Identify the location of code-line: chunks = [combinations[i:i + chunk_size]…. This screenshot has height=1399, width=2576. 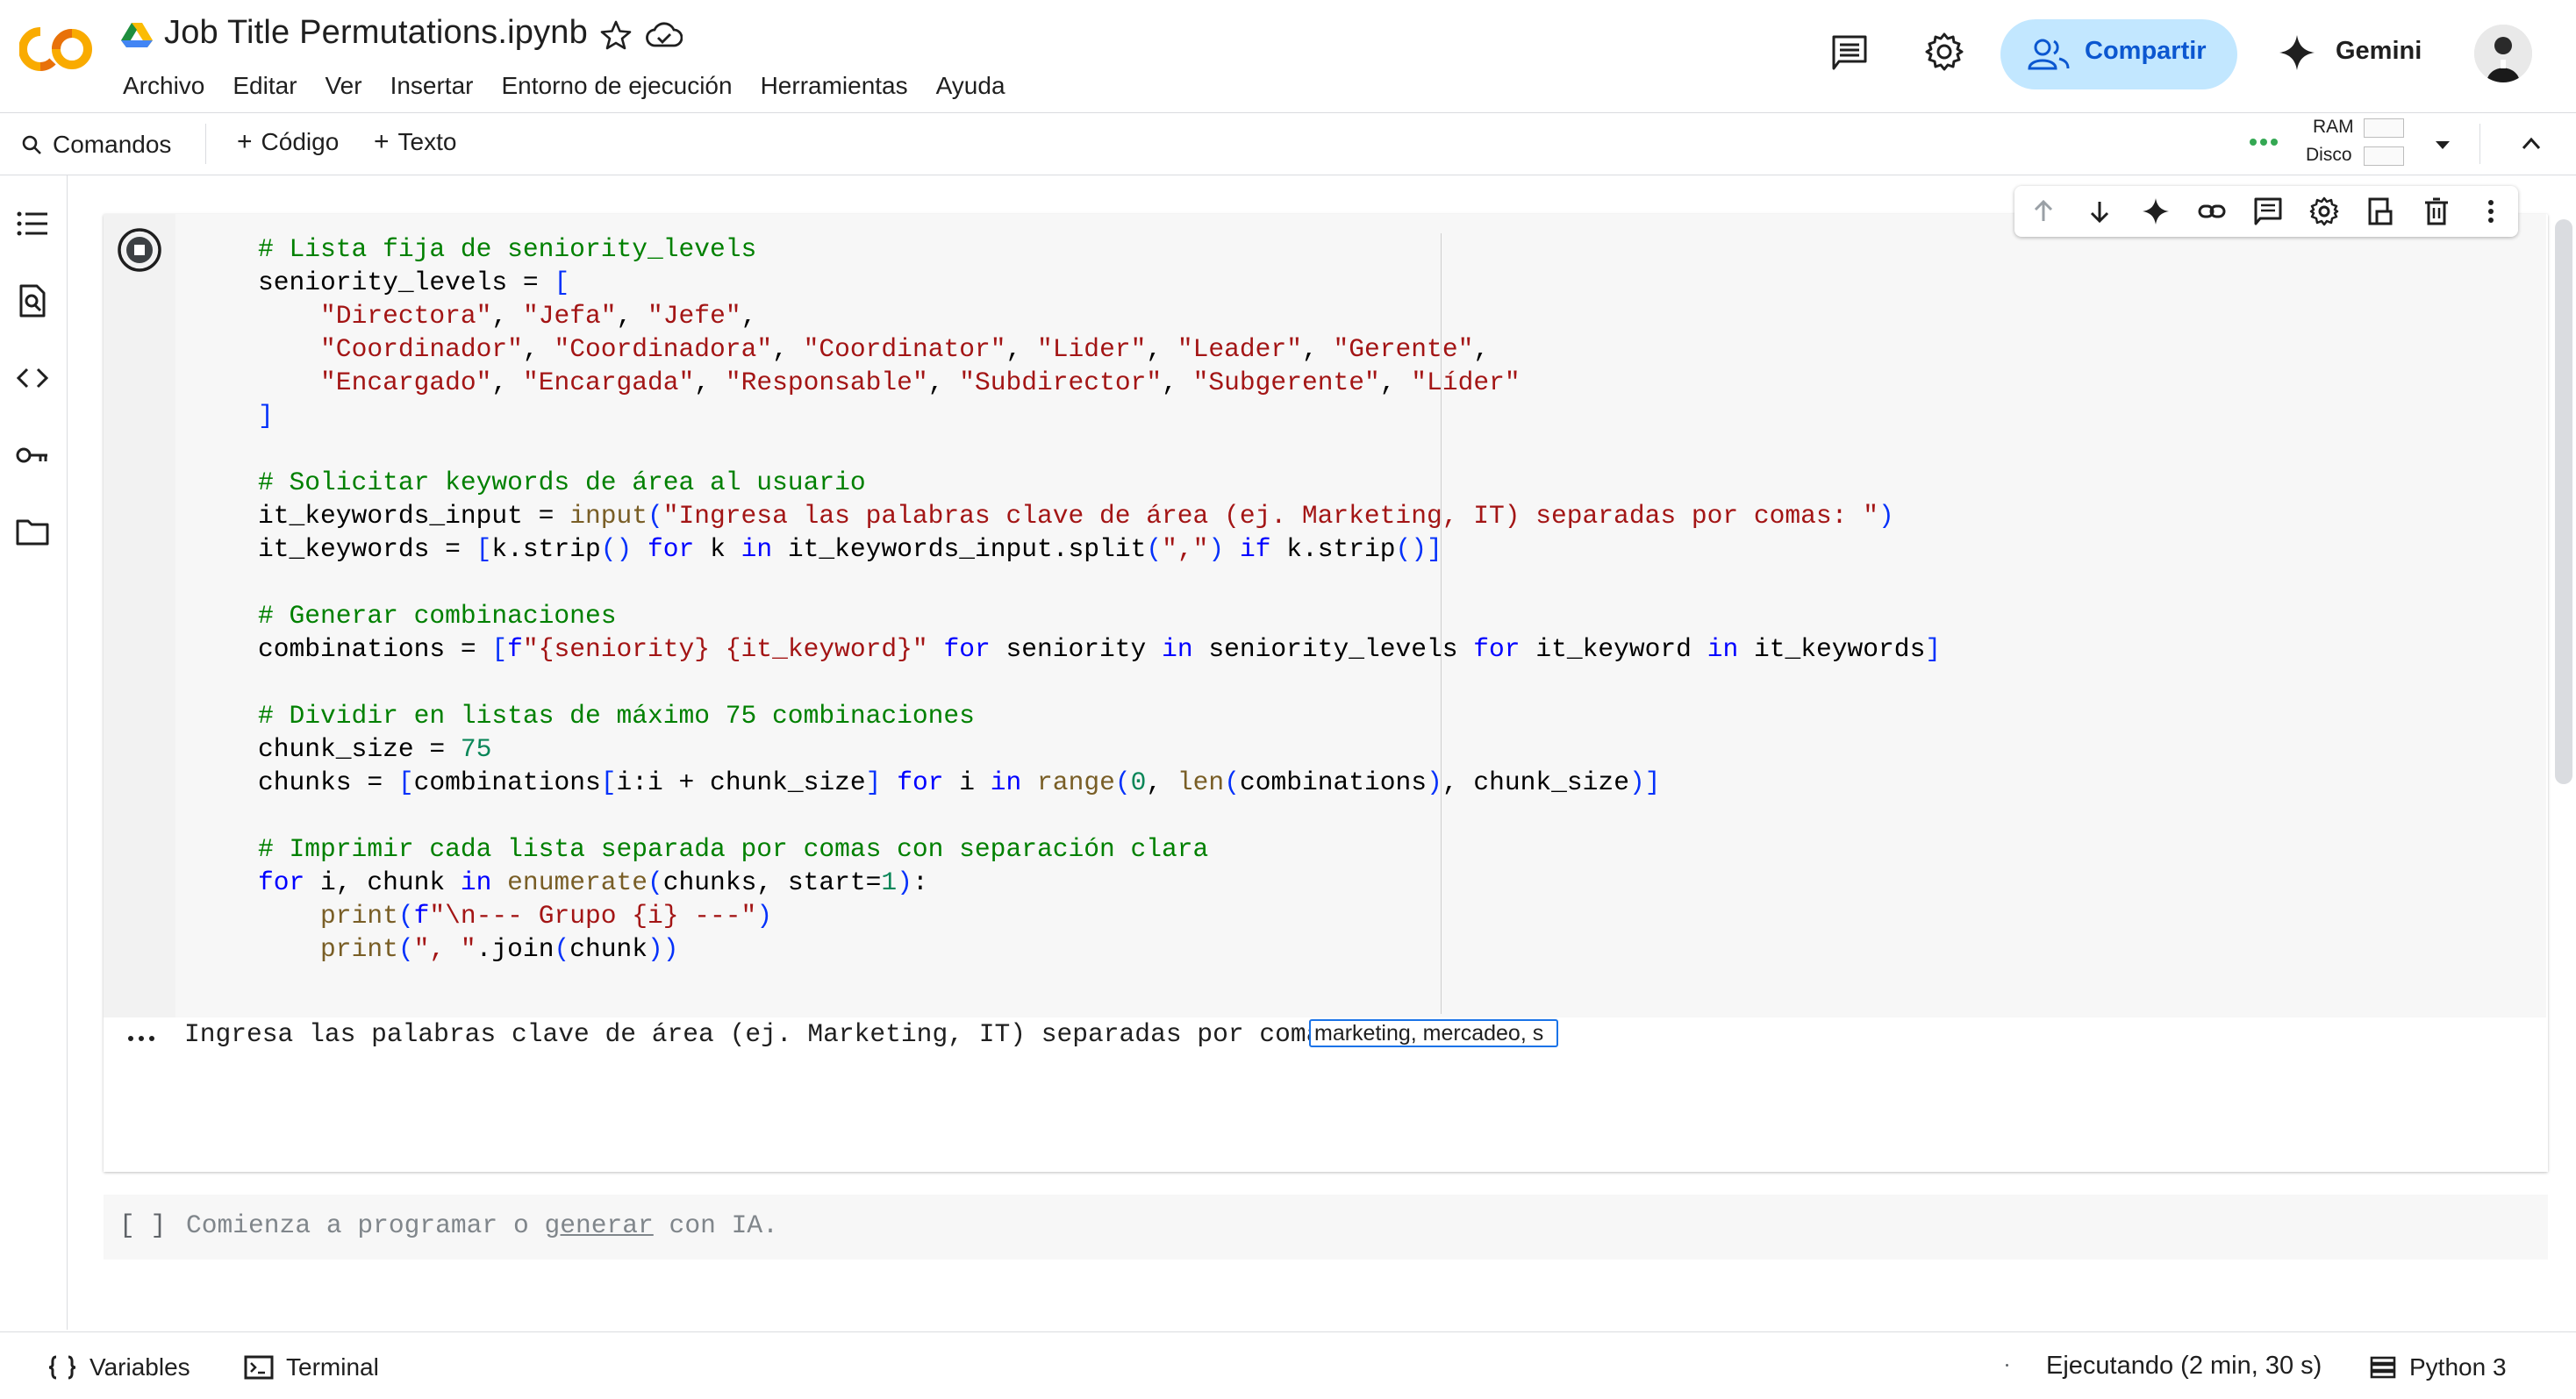
(959, 782).